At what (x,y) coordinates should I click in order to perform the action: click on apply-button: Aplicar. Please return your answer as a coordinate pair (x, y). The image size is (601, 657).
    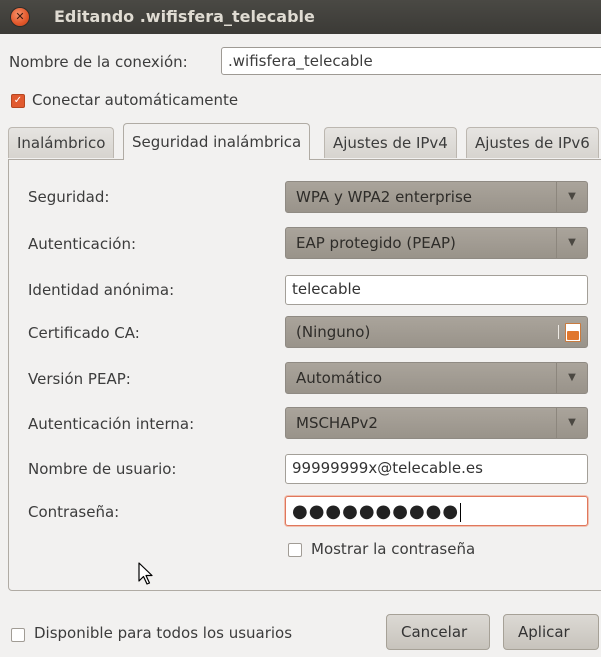
    Looking at the image, I should click on (551, 632).